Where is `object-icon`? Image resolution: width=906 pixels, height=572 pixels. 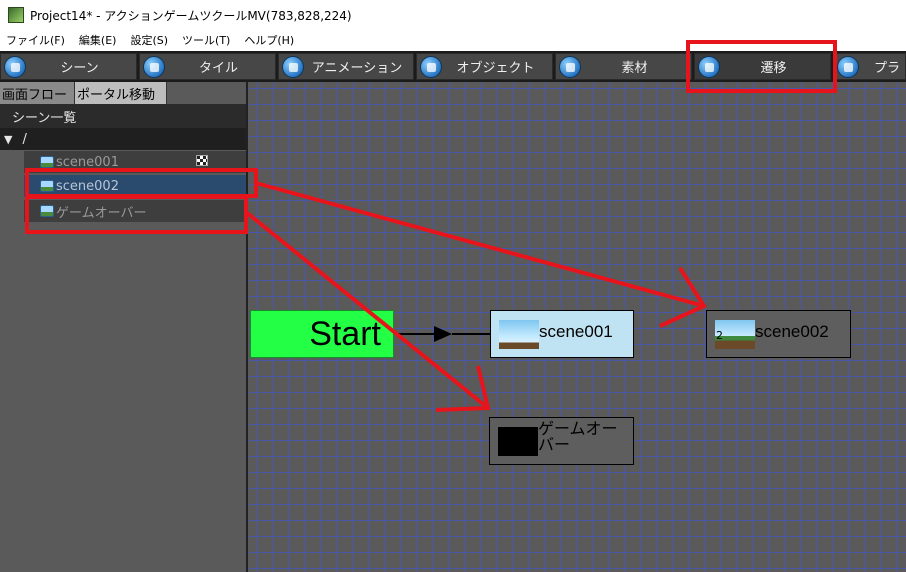
object-icon is located at coordinates (431, 67).